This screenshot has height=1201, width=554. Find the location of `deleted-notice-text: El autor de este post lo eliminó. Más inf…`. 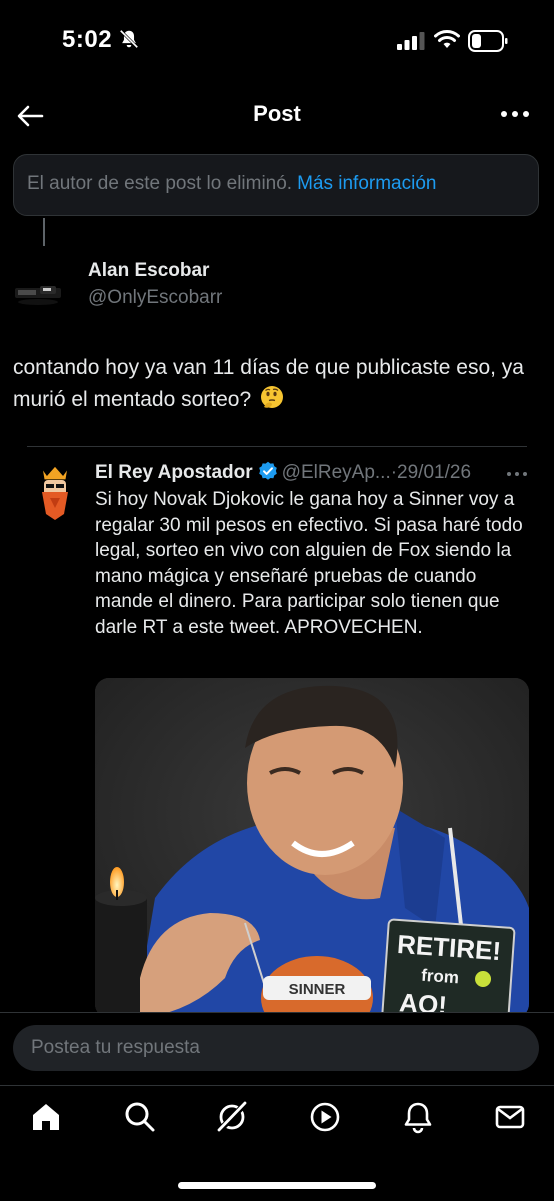

deleted-notice-text: El autor de este post lo eliminó. Más inf… is located at coordinates (231, 184).